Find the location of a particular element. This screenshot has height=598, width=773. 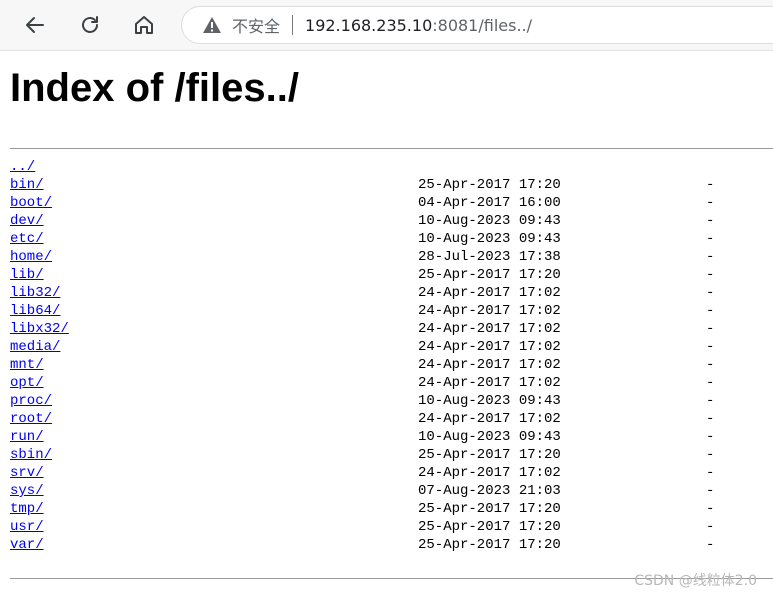

directory-row: run/10-Aug-2023 09:43 - is located at coordinates (370, 437).